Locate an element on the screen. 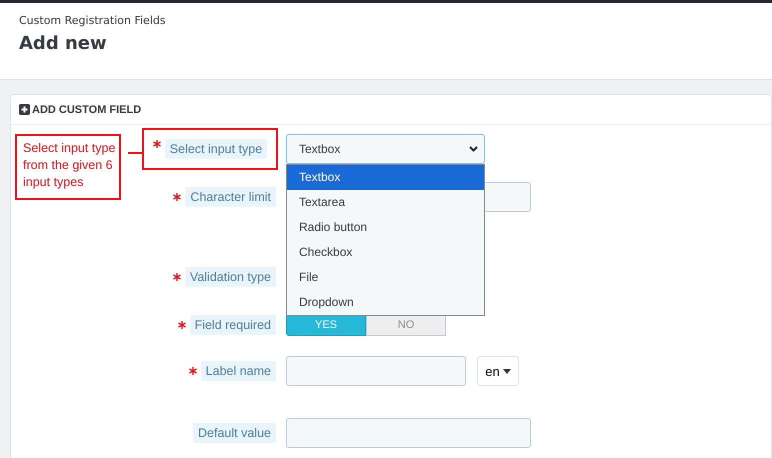 This screenshot has height=458, width=772. language-dropdown: en is located at coordinates (498, 371).